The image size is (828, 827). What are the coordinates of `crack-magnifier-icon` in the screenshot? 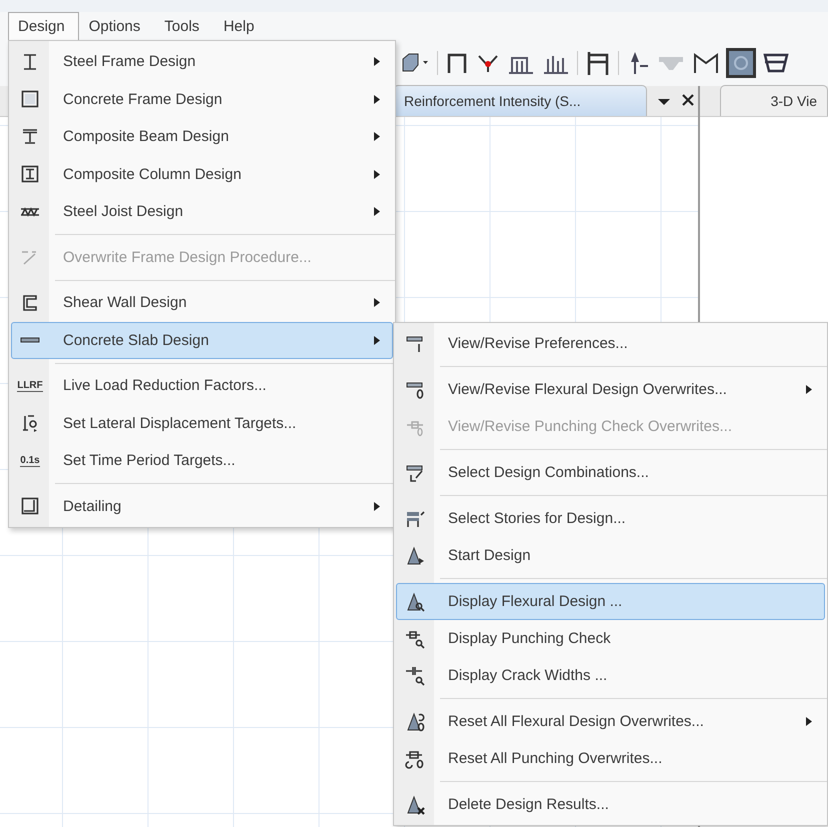 It's located at (415, 676).